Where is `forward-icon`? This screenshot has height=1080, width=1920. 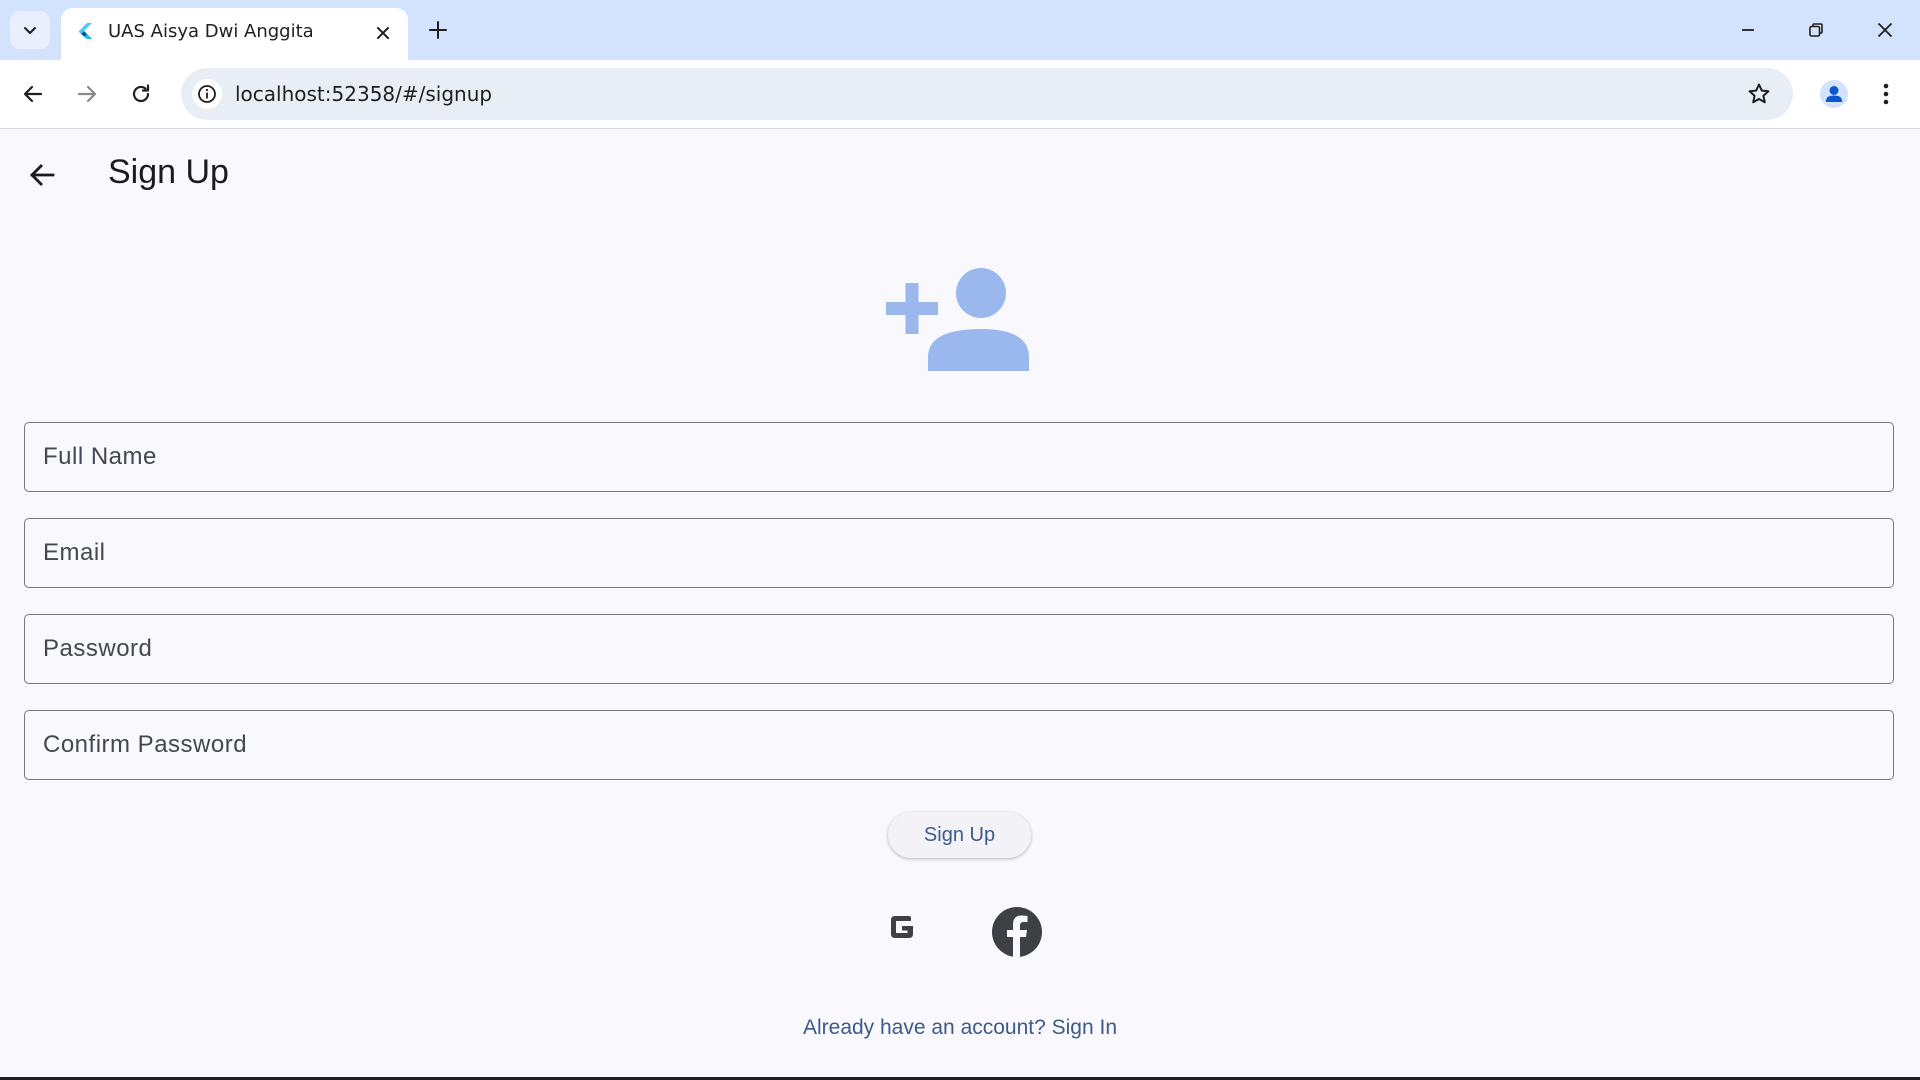 forward-icon is located at coordinates (87, 94).